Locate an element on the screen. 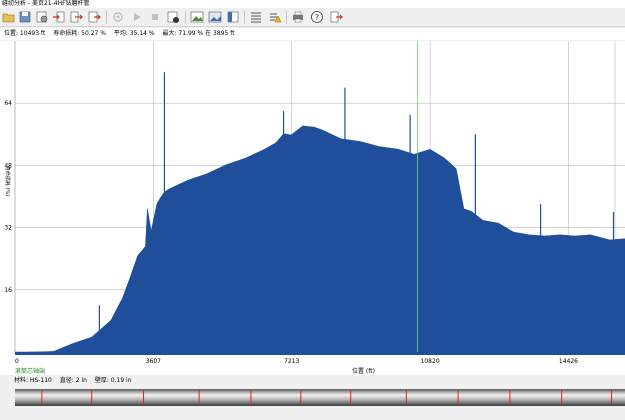  help-icon: ? is located at coordinates (317, 17).